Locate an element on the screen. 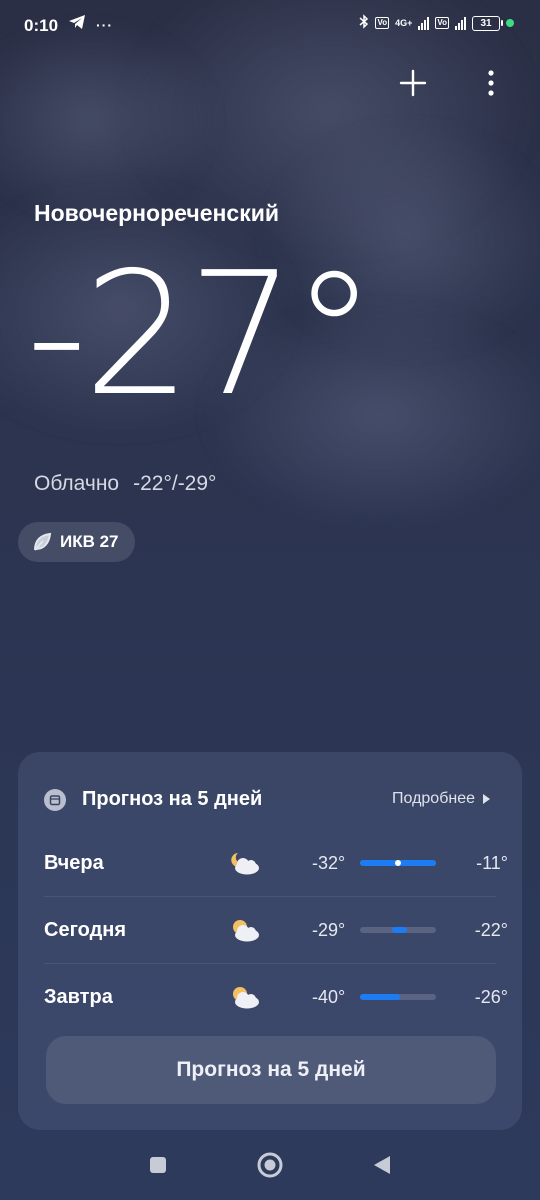 The height and width of the screenshot is (1200, 540). back-triangle-icon is located at coordinates (382, 1164).